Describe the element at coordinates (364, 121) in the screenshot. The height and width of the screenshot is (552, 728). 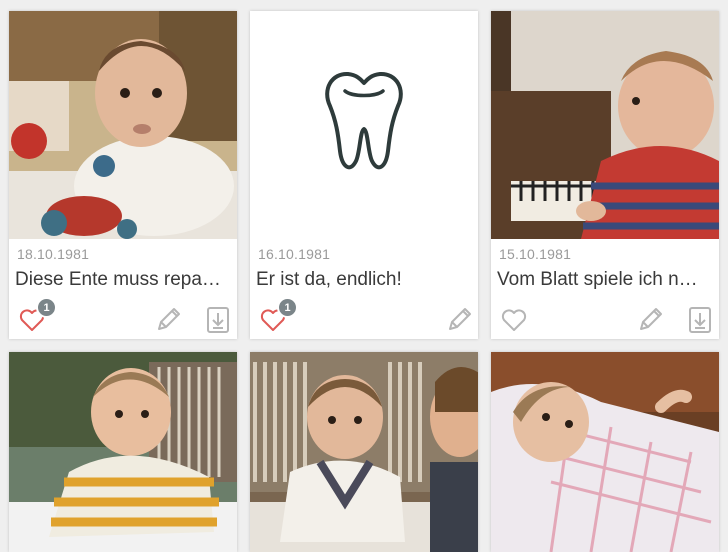
I see `tooth-icon` at that location.